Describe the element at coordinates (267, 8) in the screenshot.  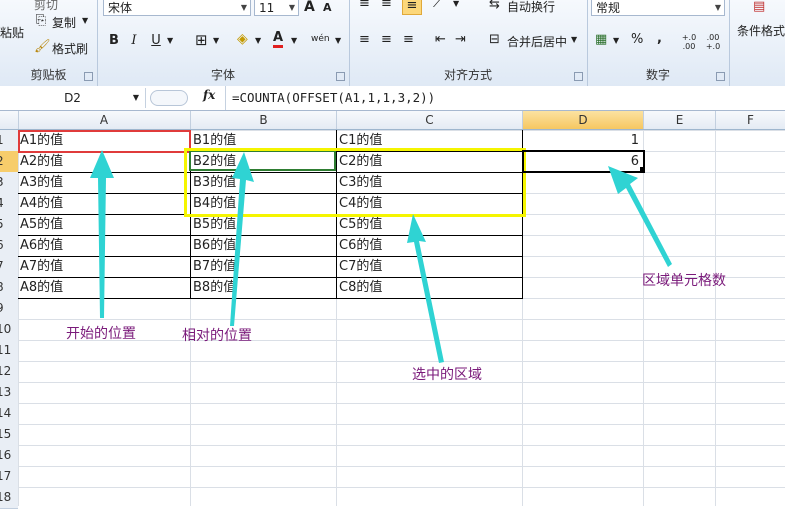
I see `font-size-value: 11` at that location.